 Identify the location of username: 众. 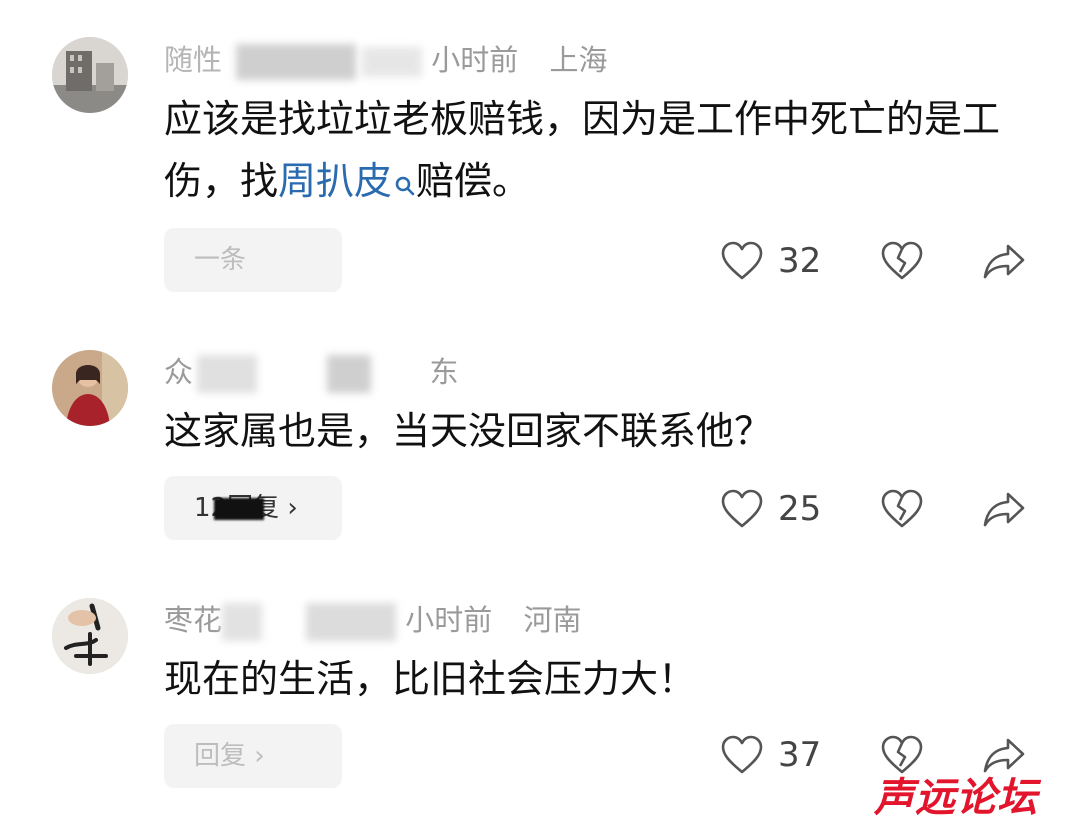
(178, 372).